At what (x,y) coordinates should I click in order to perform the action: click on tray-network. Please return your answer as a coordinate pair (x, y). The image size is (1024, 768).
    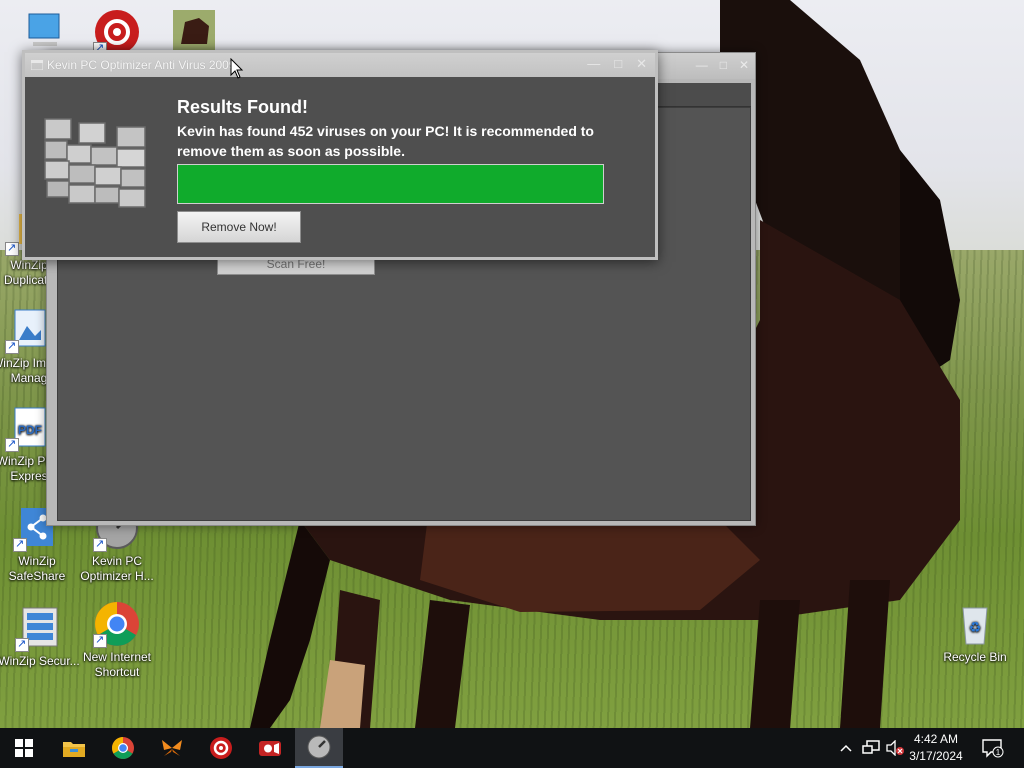
    Looking at the image, I should click on (871, 748).